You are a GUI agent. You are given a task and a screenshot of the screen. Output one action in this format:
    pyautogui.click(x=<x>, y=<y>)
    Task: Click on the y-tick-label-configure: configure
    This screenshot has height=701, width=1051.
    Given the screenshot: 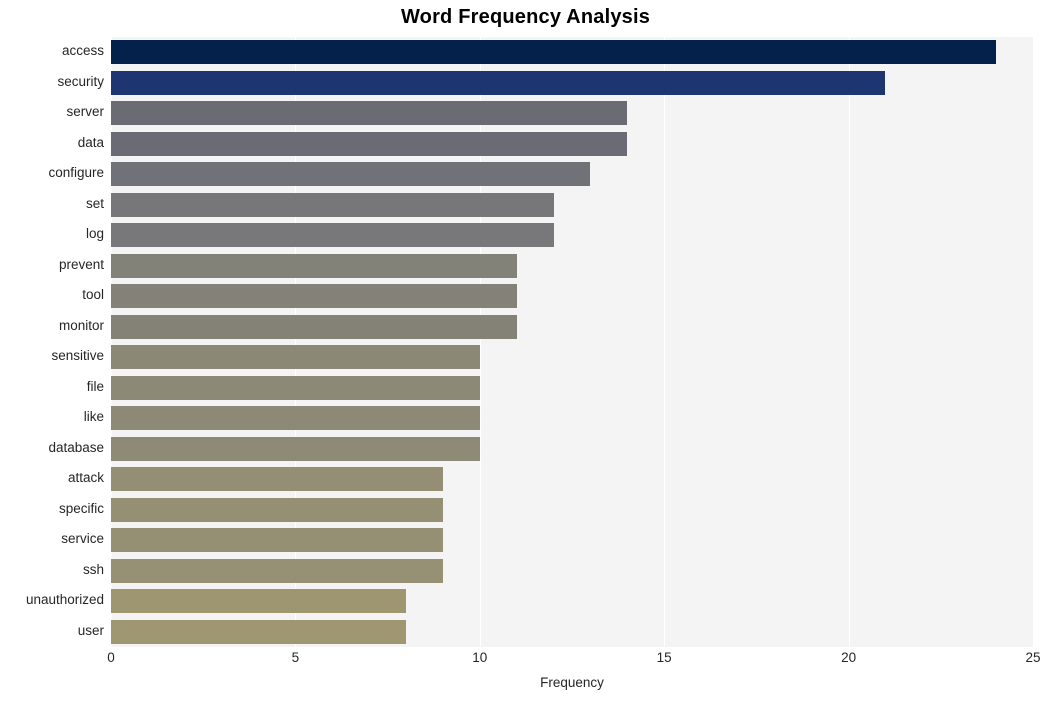 What is the action you would take?
    pyautogui.click(x=76, y=173)
    